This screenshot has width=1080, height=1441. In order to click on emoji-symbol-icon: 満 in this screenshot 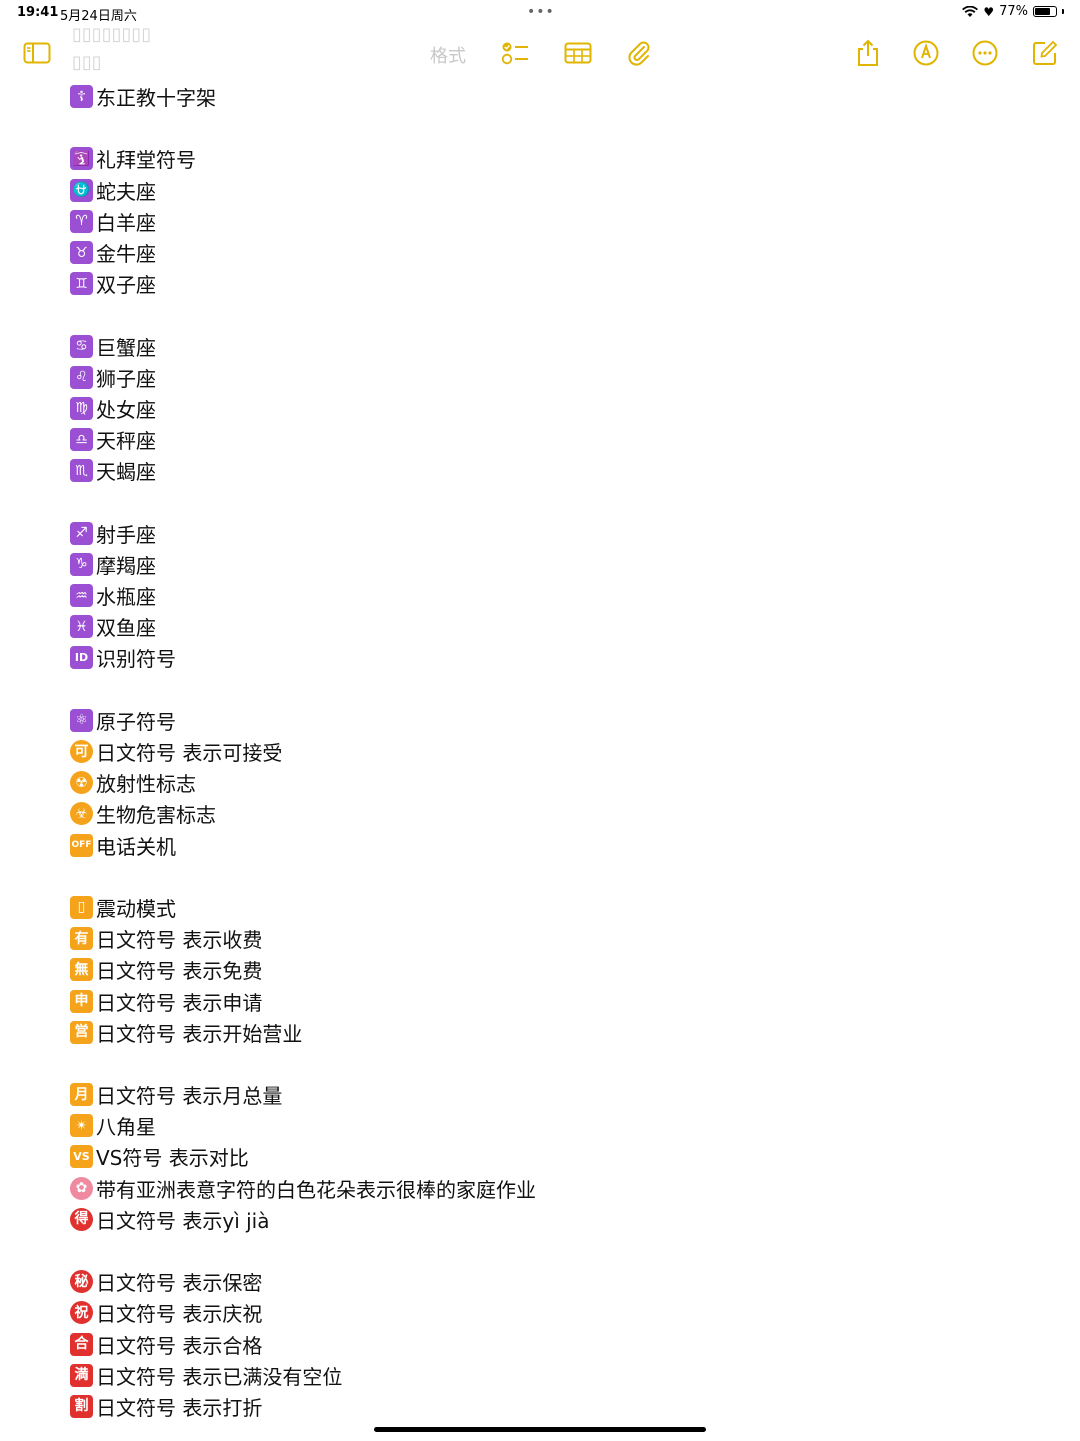, I will do `click(81, 1375)`.